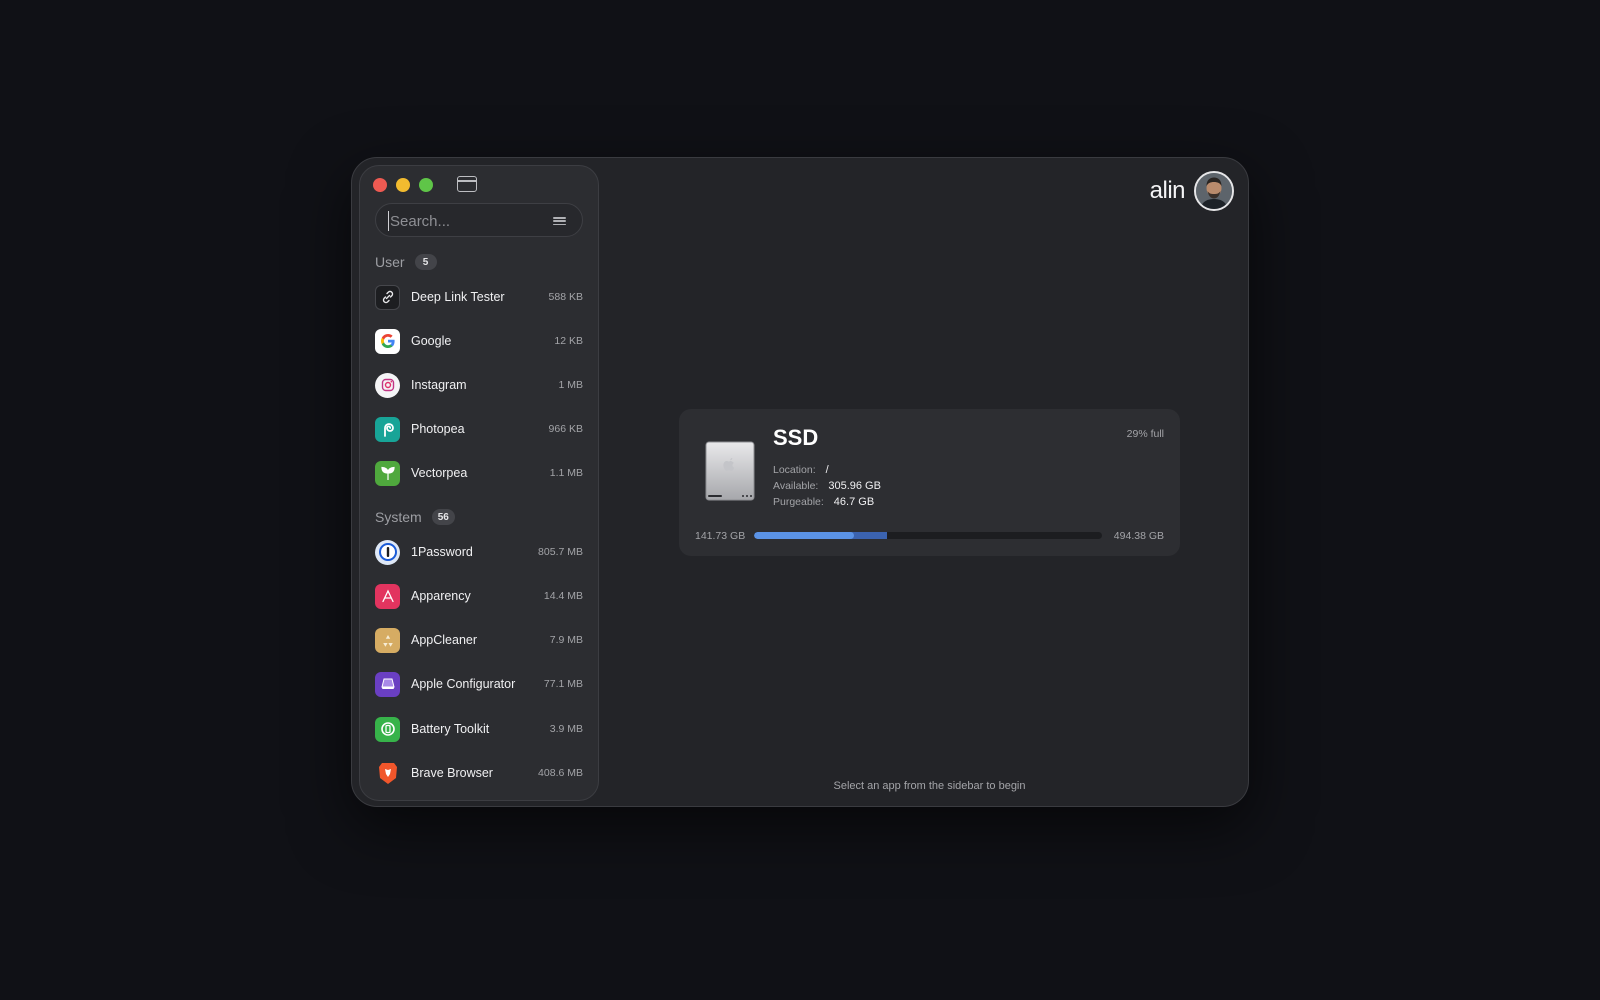 This screenshot has width=1600, height=1000. I want to click on disk-title: SSD, so click(796, 437).